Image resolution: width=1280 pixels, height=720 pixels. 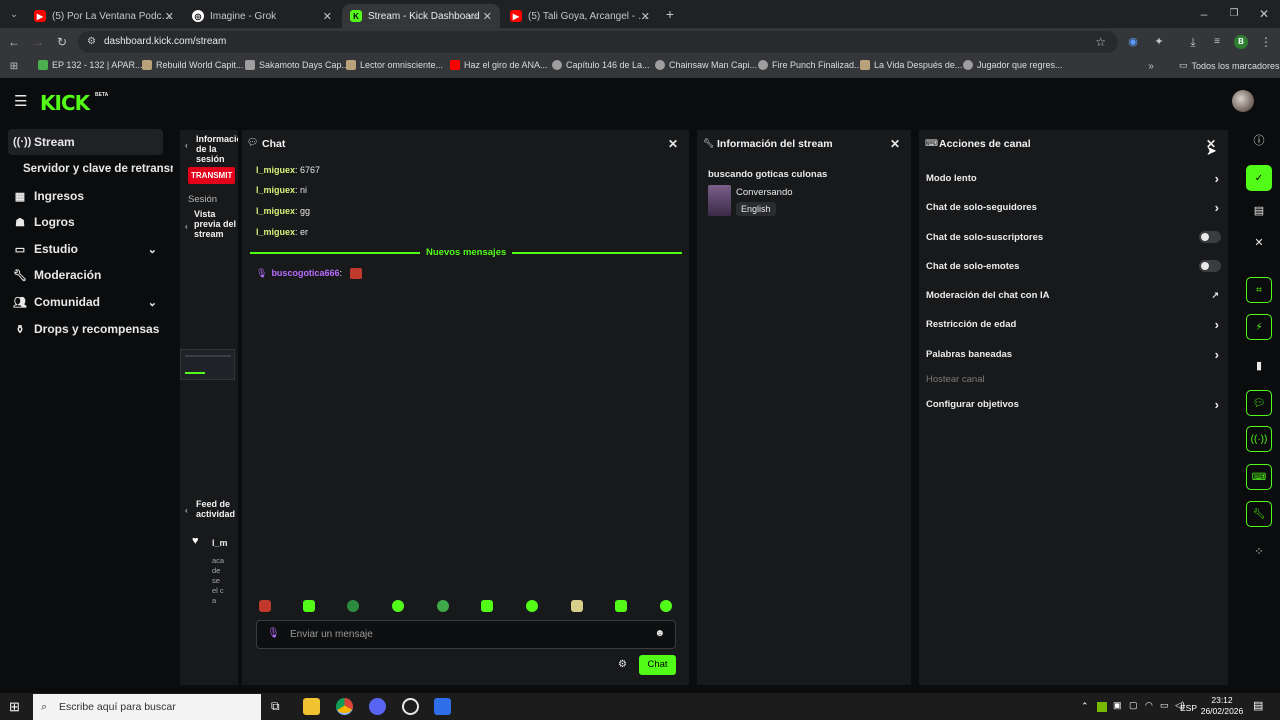 What do you see at coordinates (1159, 42) in the screenshot?
I see `extensions-icon: ✦` at bounding box center [1159, 42].